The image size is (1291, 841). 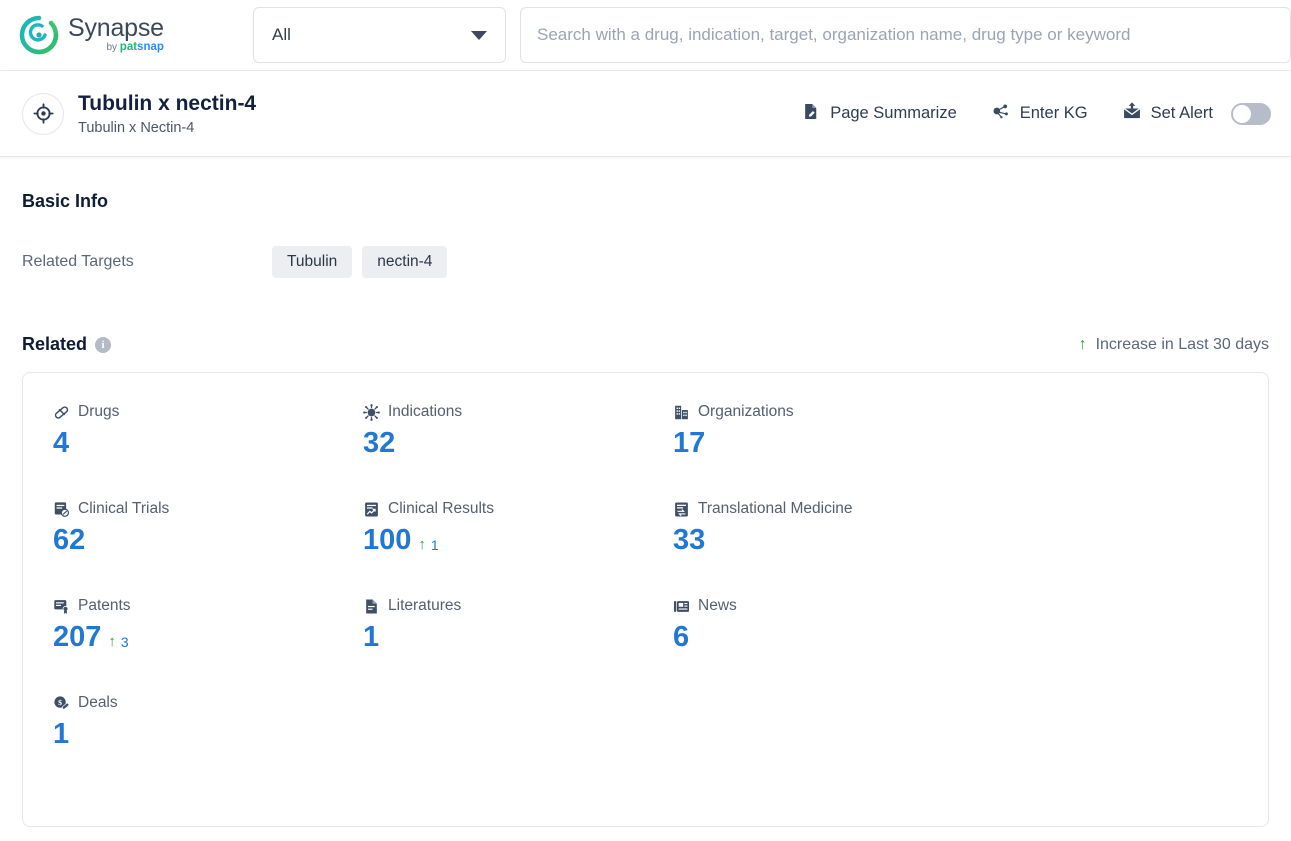 I want to click on logo-snap-text: snap, so click(x=150, y=47).